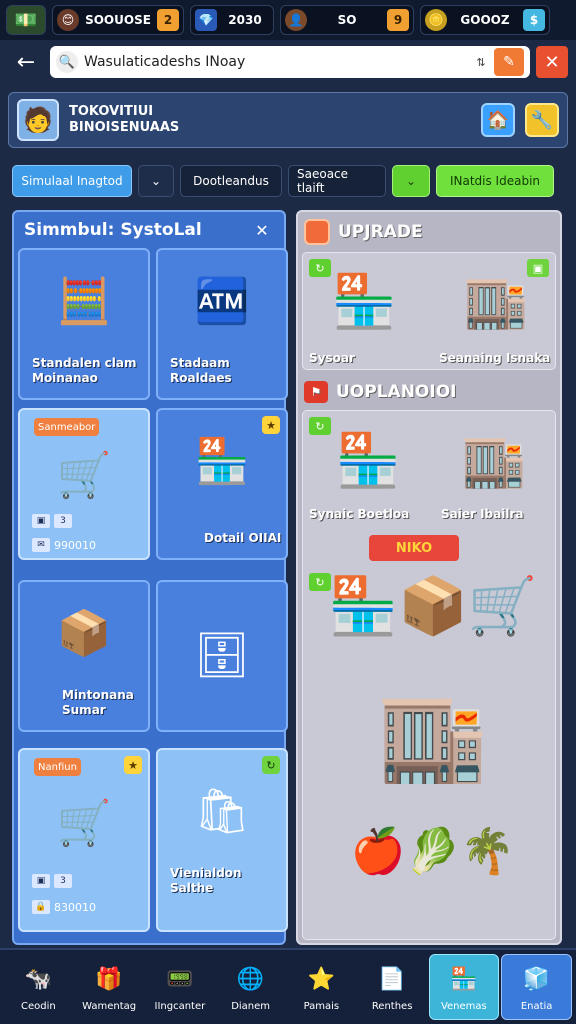 The height and width of the screenshot is (1024, 576). What do you see at coordinates (276, 62) in the screenshot?
I see `search-input` at bounding box center [276, 62].